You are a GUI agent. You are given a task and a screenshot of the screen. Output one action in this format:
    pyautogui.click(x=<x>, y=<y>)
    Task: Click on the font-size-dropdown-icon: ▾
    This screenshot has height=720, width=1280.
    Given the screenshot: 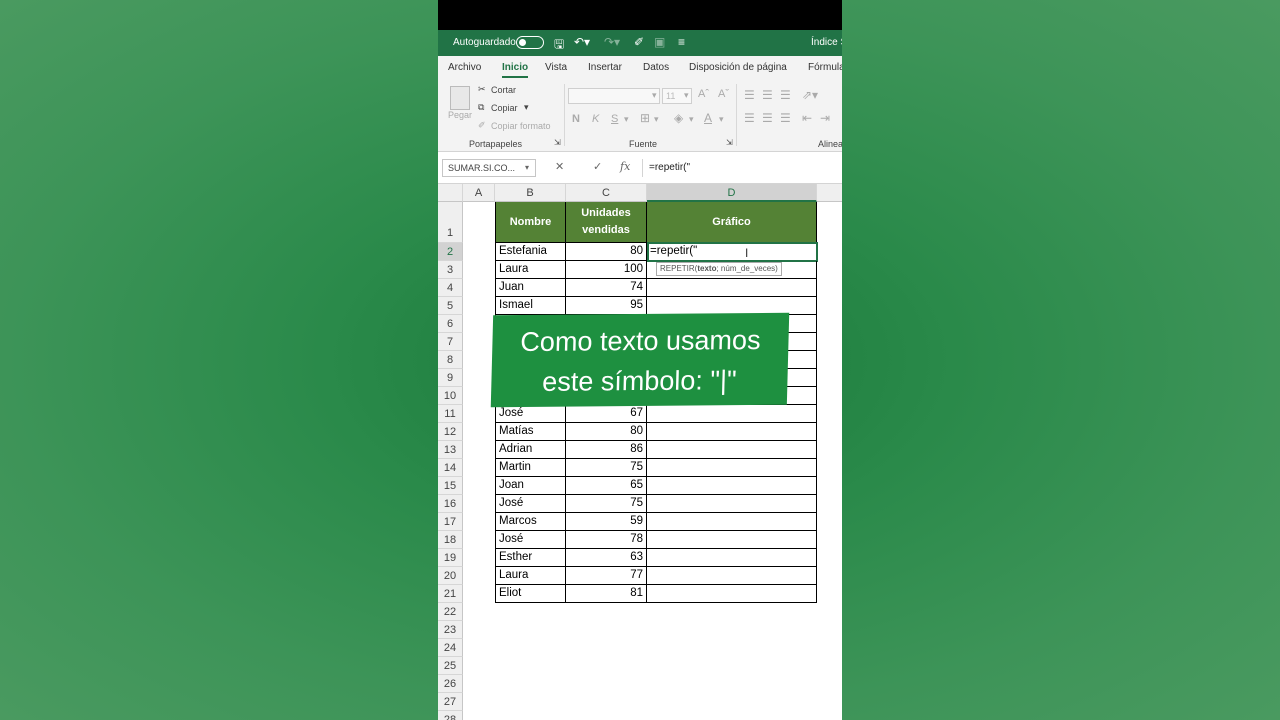 What is the action you would take?
    pyautogui.click(x=686, y=95)
    